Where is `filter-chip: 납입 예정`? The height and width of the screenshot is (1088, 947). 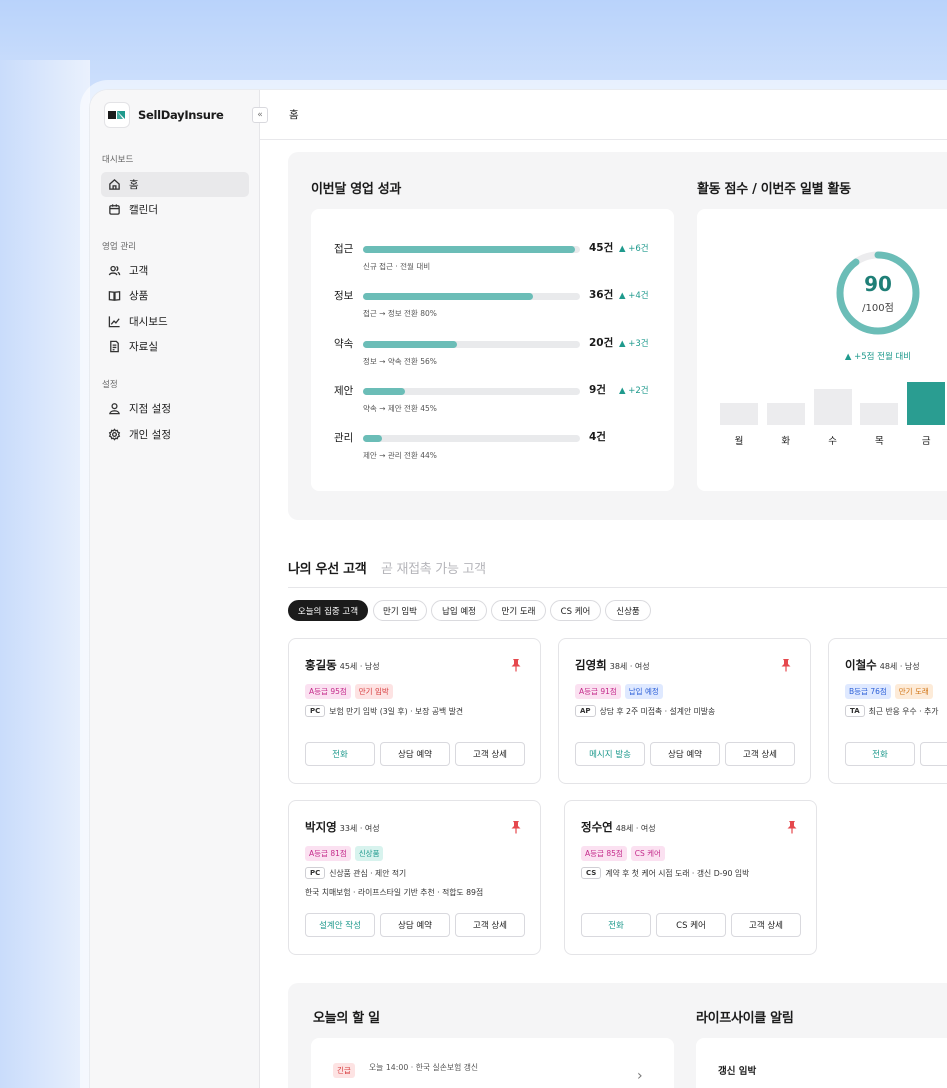
filter-chip: 납입 예정 is located at coordinates (459, 610).